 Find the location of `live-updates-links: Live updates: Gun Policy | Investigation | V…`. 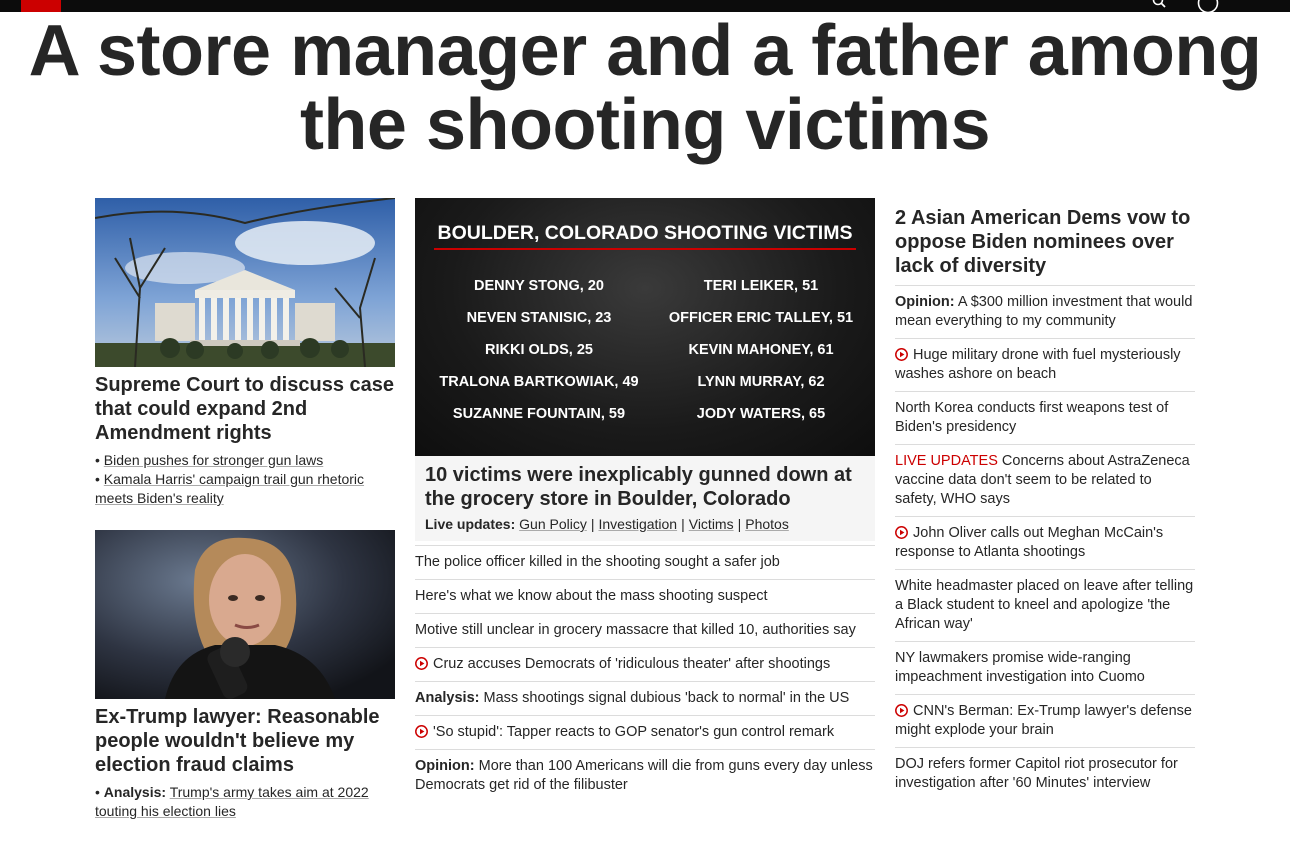

live-updates-links: Live updates: Gun Policy | Investigation | V… is located at coordinates (645, 524).